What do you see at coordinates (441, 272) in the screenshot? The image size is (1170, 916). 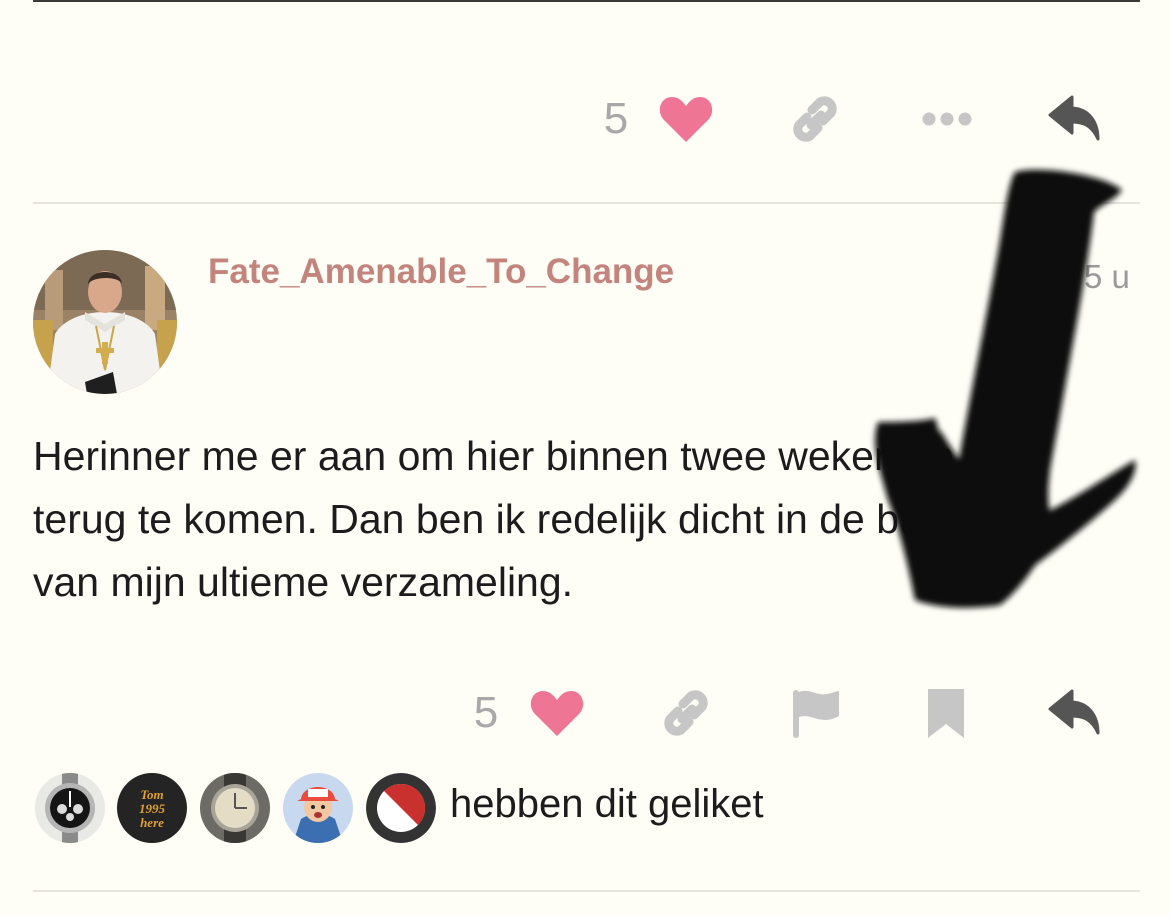 I see `username-link: Fate_Amenable_To_Change` at bounding box center [441, 272].